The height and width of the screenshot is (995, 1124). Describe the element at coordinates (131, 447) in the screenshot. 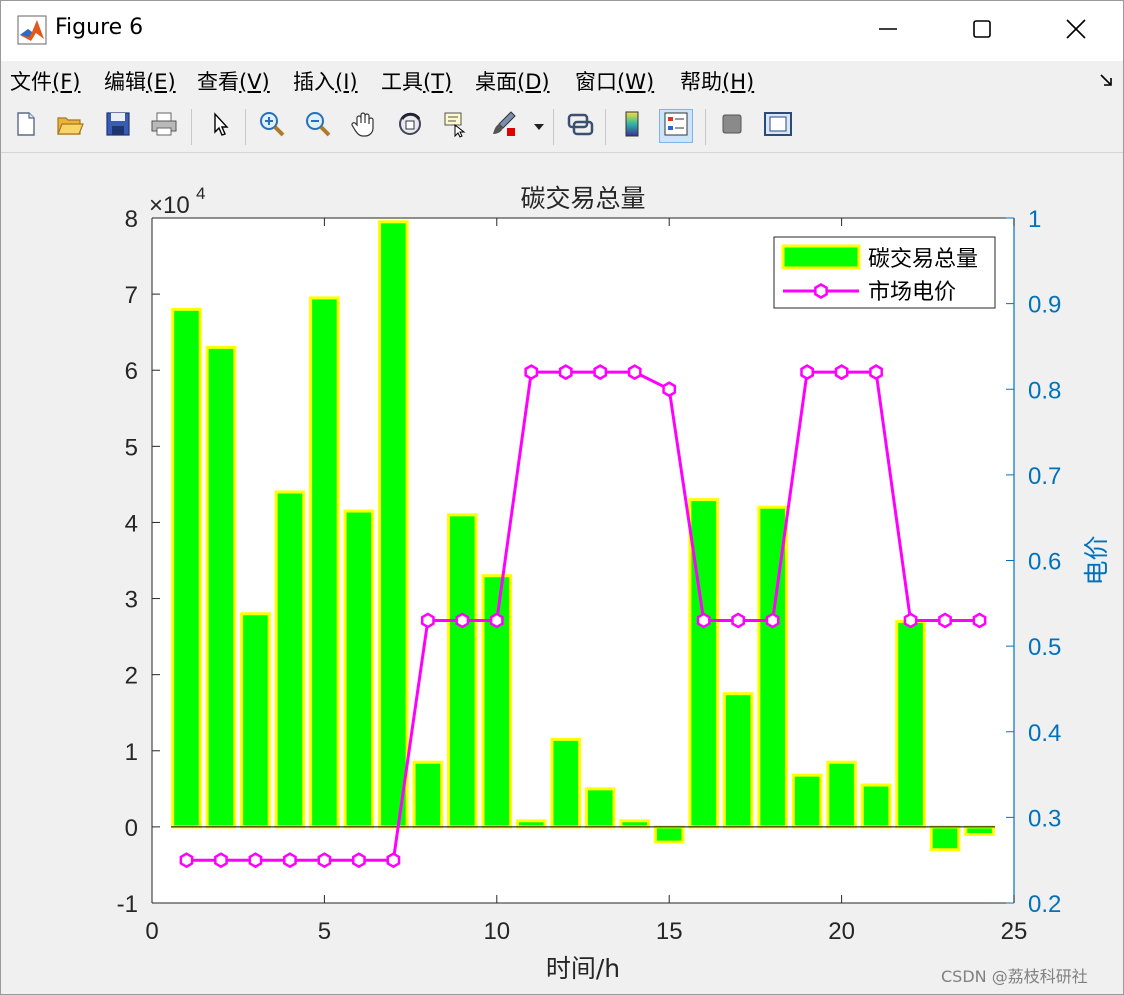

I see `y-tick-label-left: 5` at that location.